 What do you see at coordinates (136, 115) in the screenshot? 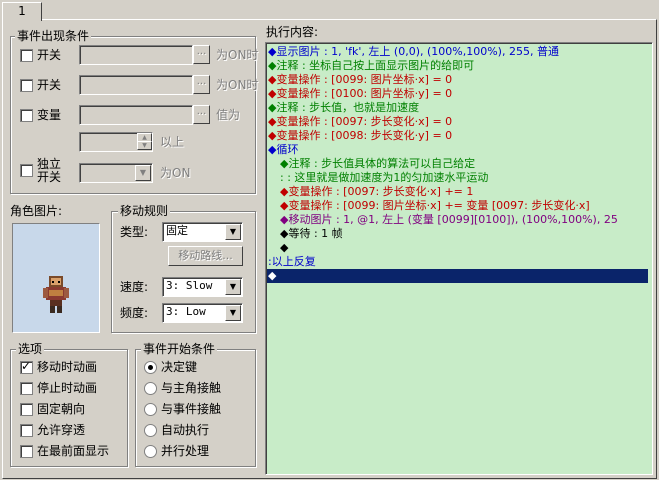
I see `variable-field` at bounding box center [136, 115].